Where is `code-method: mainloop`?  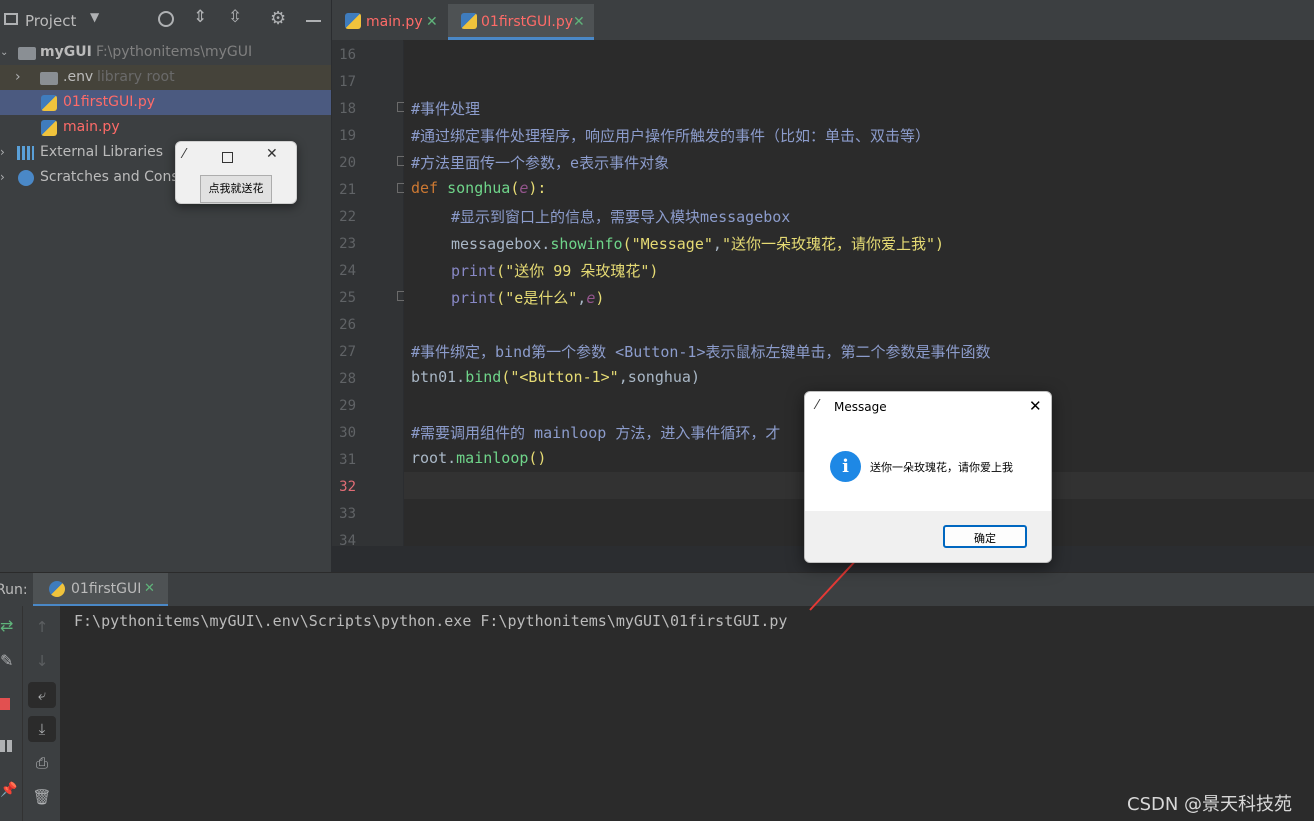 code-method: mainloop is located at coordinates (492, 458).